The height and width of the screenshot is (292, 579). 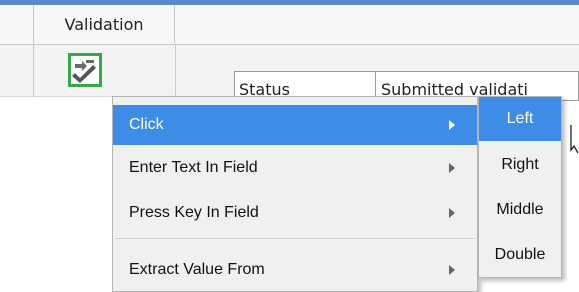 I want to click on submenu-item-left: Left, so click(x=520, y=119).